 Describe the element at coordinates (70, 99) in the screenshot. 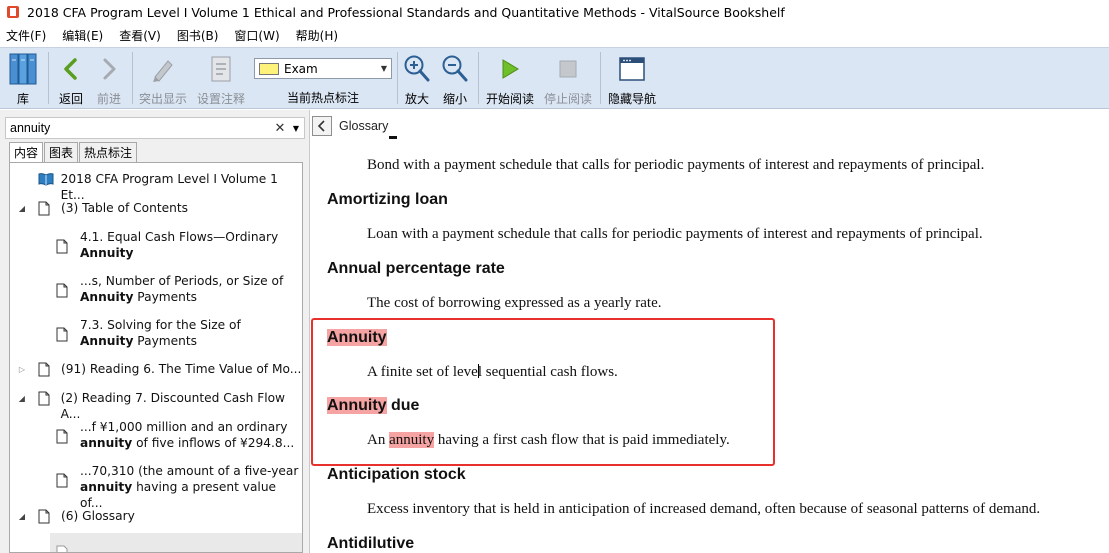

I see `back-label: 返回` at that location.